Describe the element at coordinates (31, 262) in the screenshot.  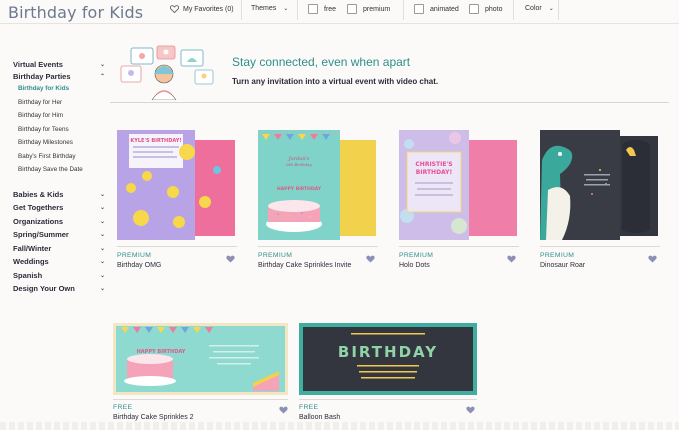
I see `sidebar-item-label: Weddings` at that location.